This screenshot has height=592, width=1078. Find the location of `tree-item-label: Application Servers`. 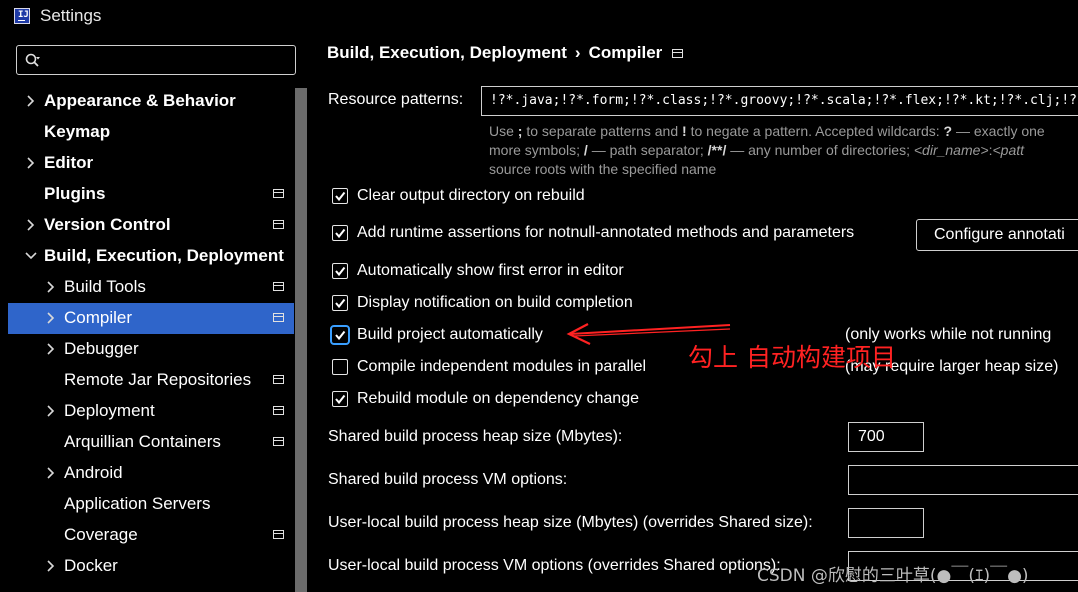

tree-item-label: Application Servers is located at coordinates (137, 503).